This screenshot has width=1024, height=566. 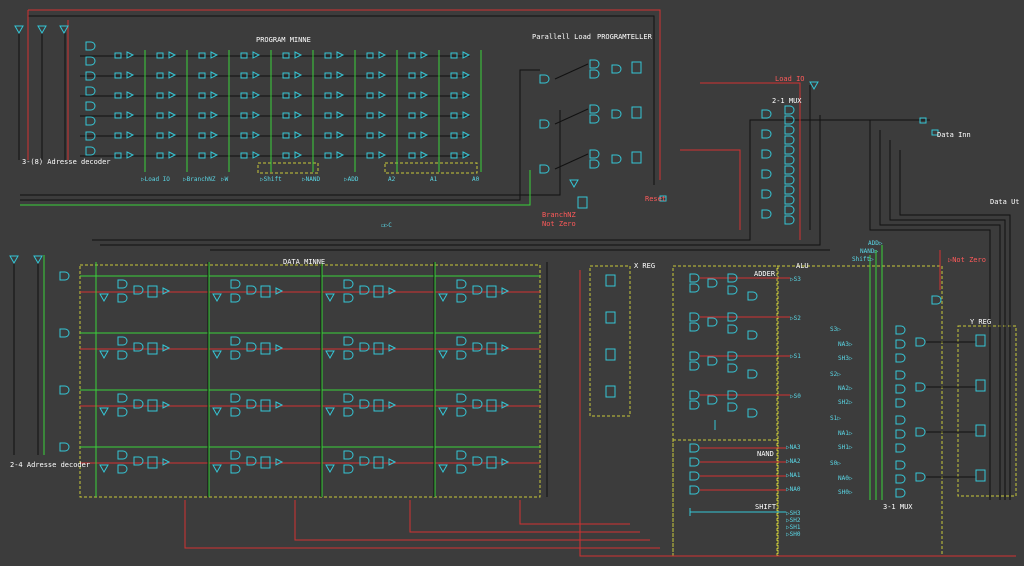 I want to click on bus-red-bottom5, so click(x=574, y=512).